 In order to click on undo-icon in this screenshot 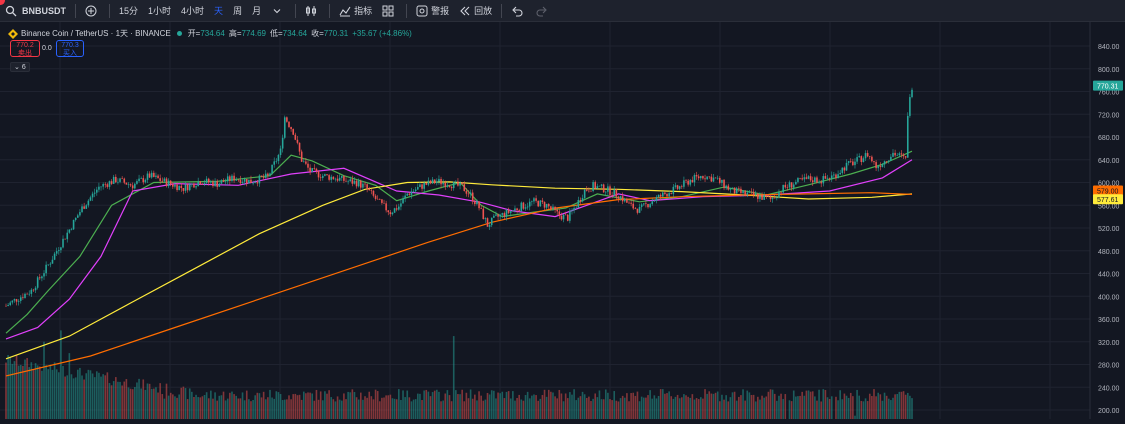, I will do `click(517, 11)`.